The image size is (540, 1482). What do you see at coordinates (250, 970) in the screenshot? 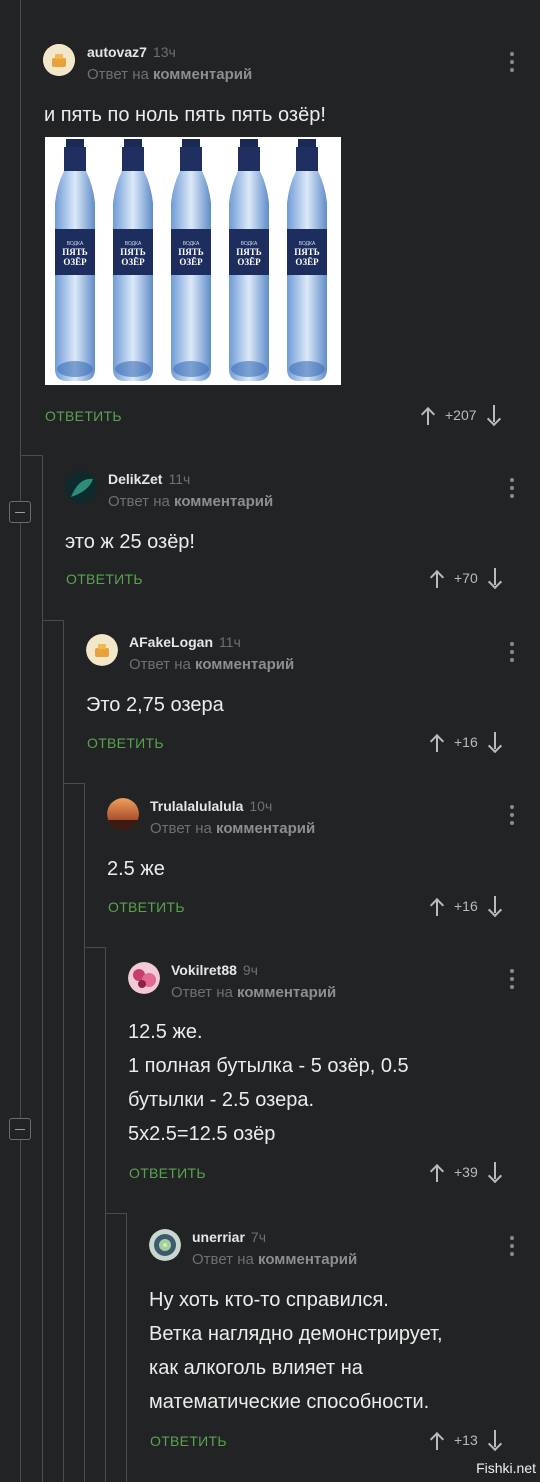
I see `comment-time: 9ч` at bounding box center [250, 970].